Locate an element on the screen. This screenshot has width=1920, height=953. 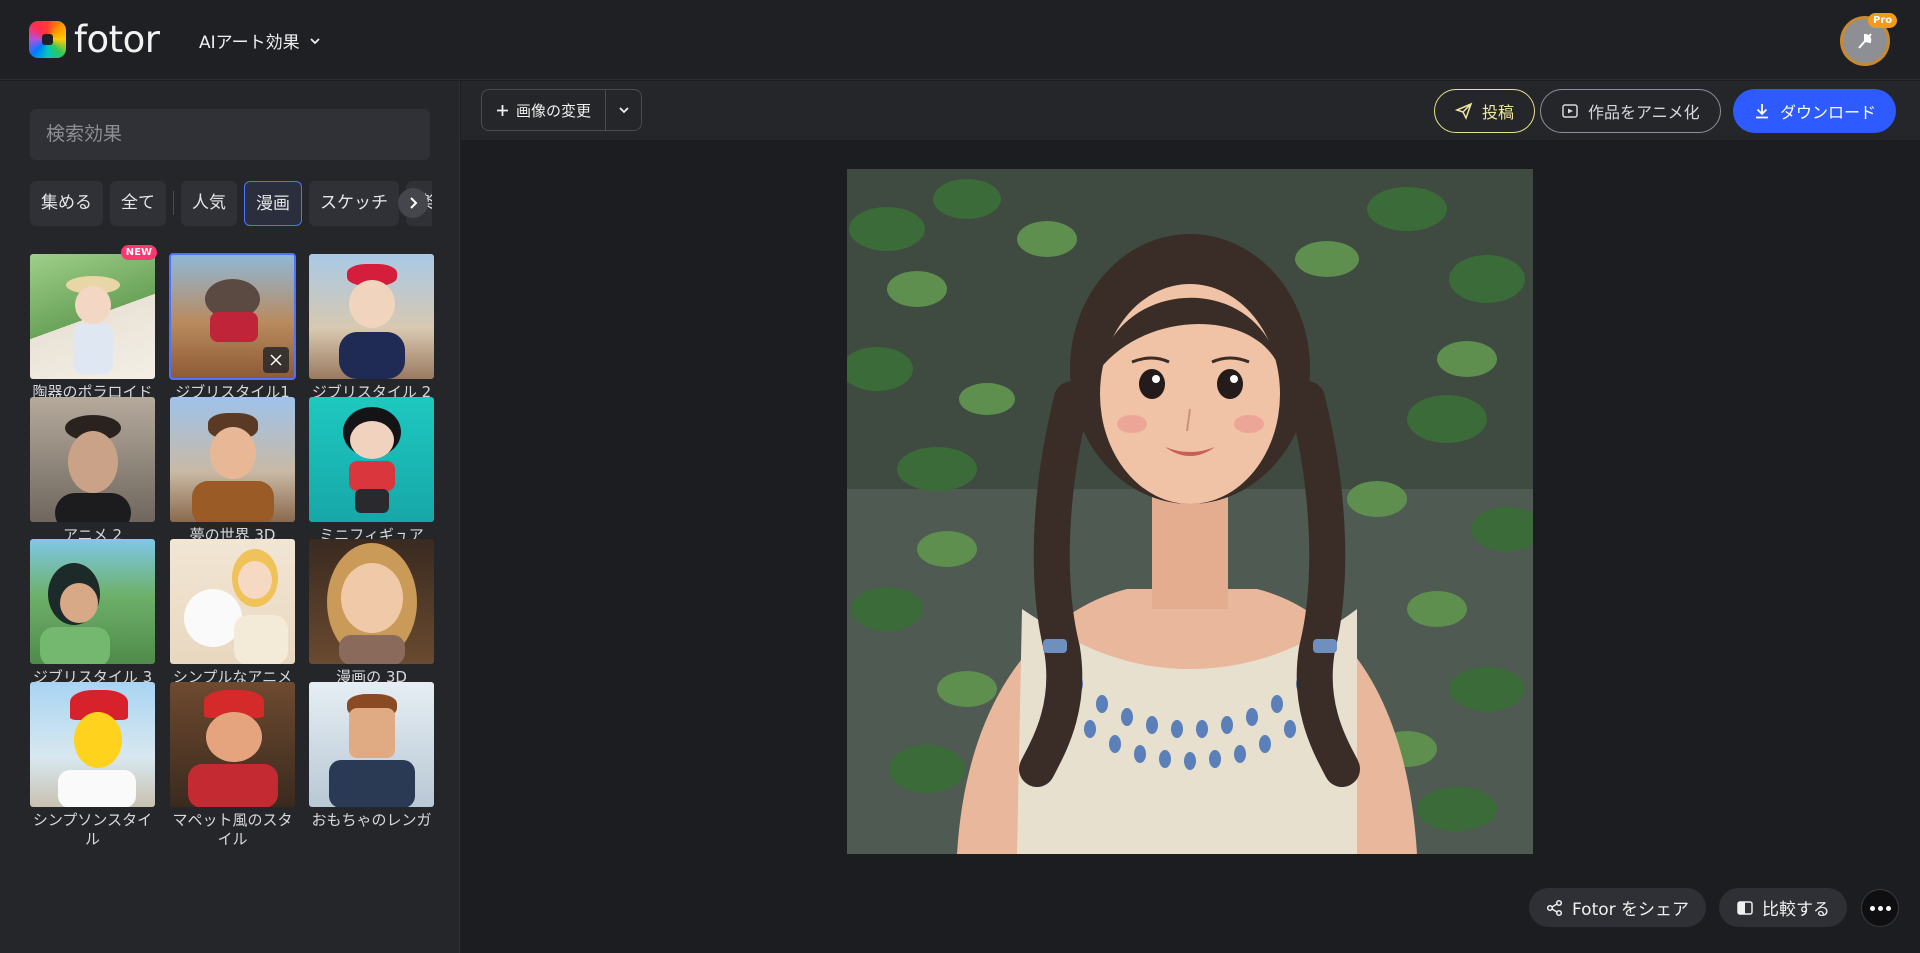
menu-label: AIアート効果 is located at coordinates (249, 43).